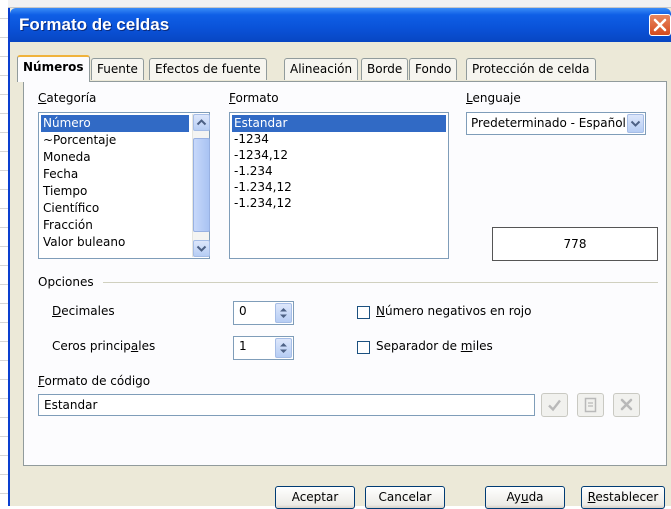  What do you see at coordinates (548, 123) in the screenshot?
I see `language-value: Predeterminado - Español` at bounding box center [548, 123].